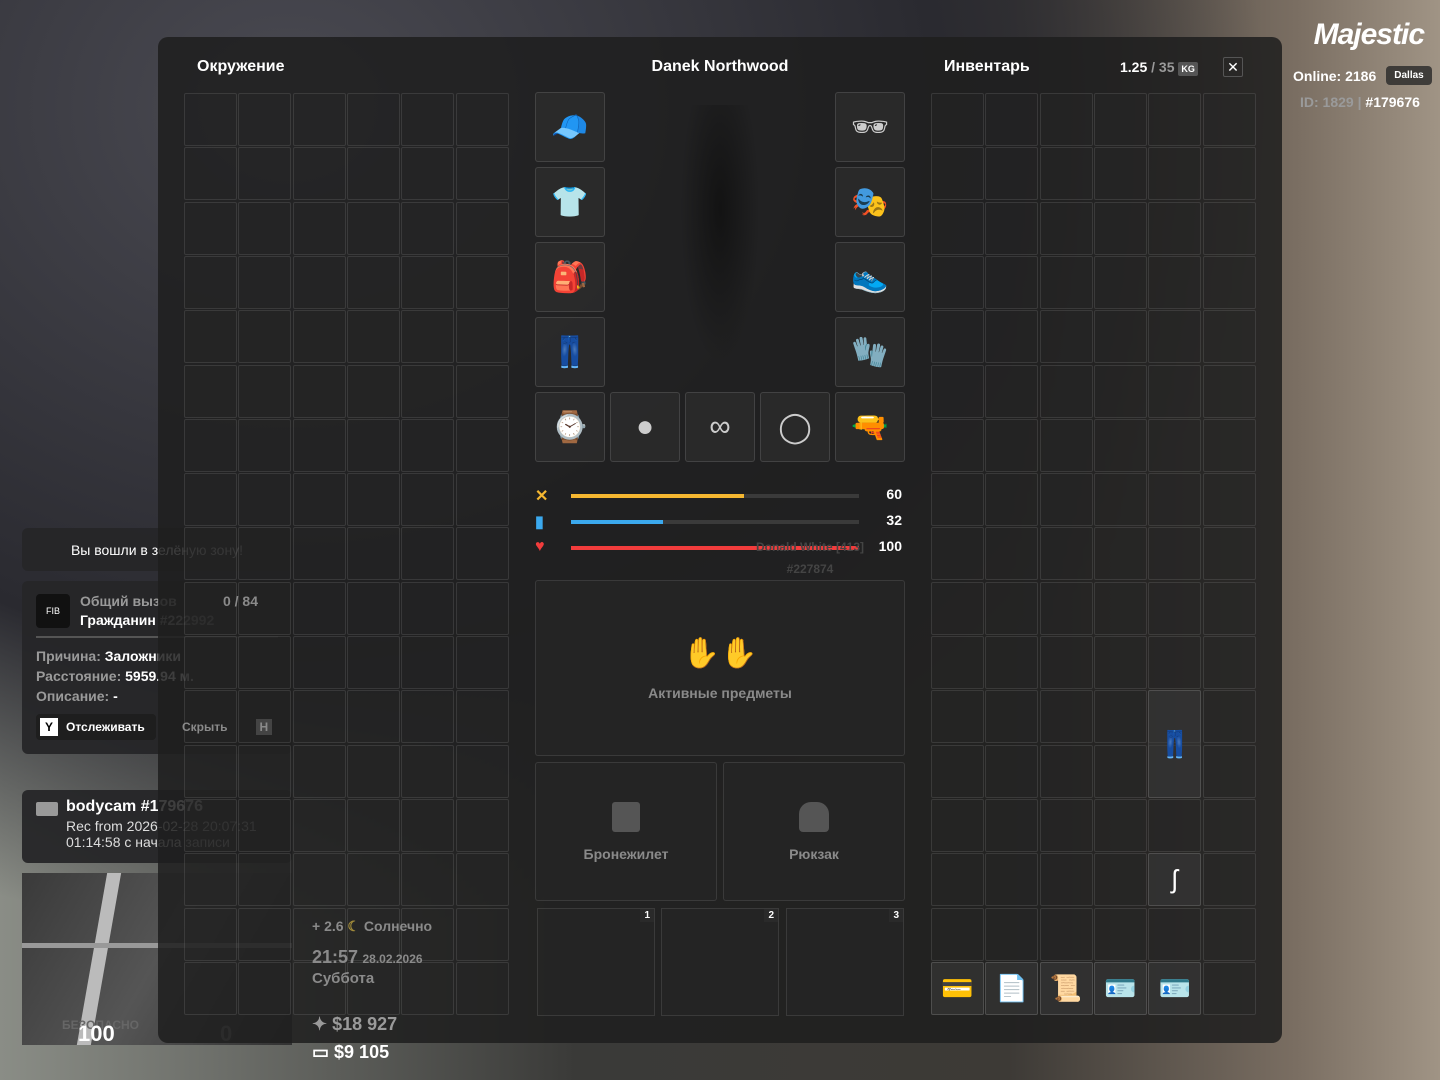 This screenshot has height=1080, width=1440. Describe the element at coordinates (645, 427) in the screenshot. I see `equip-slot-balaclava: ●` at that location.